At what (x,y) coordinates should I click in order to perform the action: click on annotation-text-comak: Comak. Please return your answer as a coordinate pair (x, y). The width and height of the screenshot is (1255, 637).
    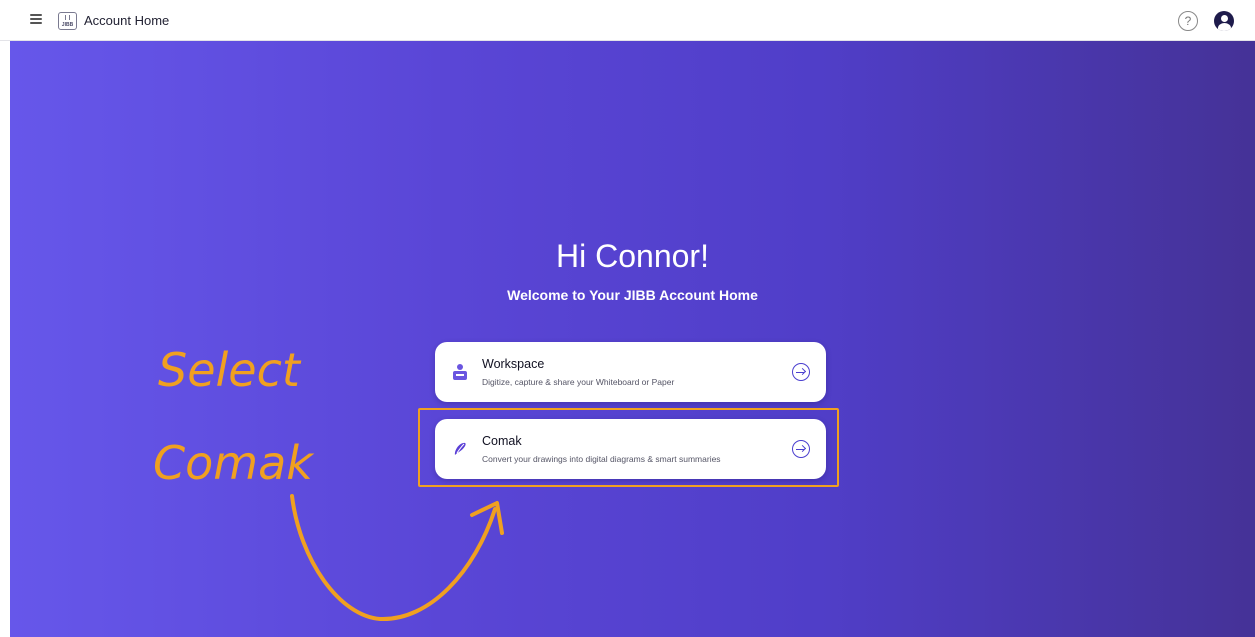
    Looking at the image, I should click on (234, 463).